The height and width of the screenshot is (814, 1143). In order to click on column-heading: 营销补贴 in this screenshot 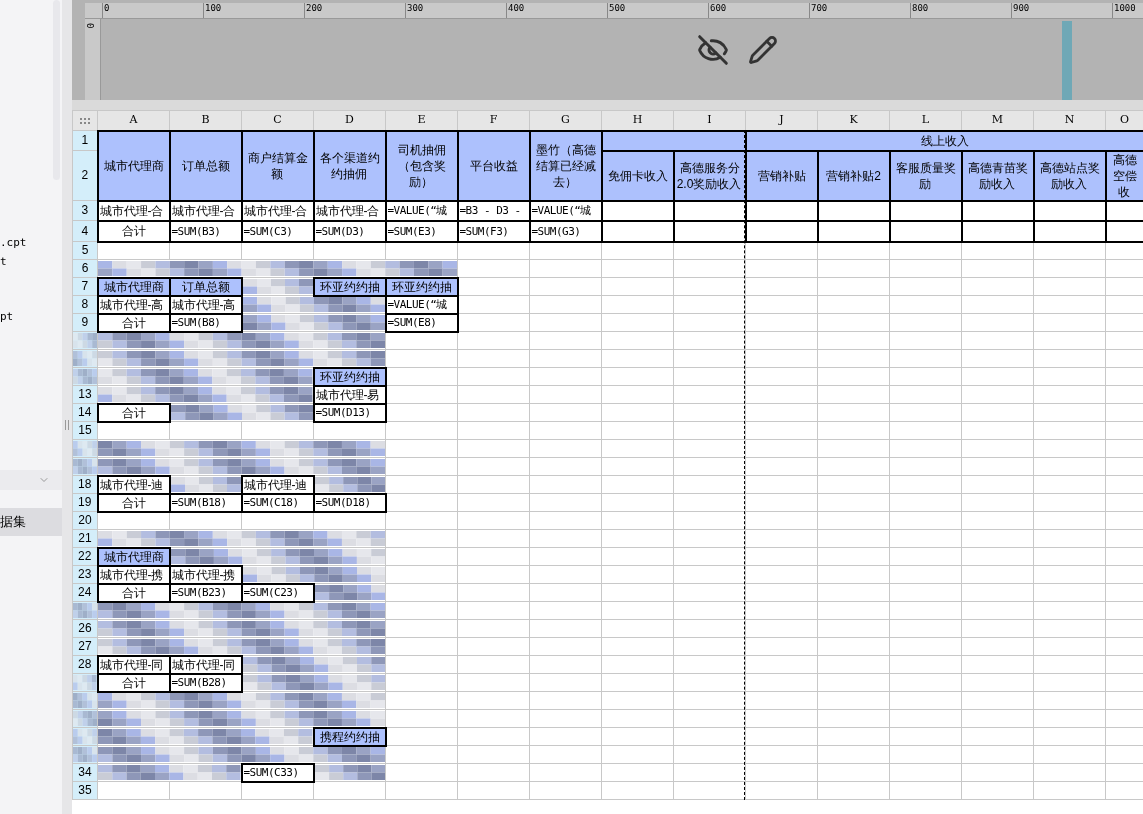, I will do `click(781, 175)`.